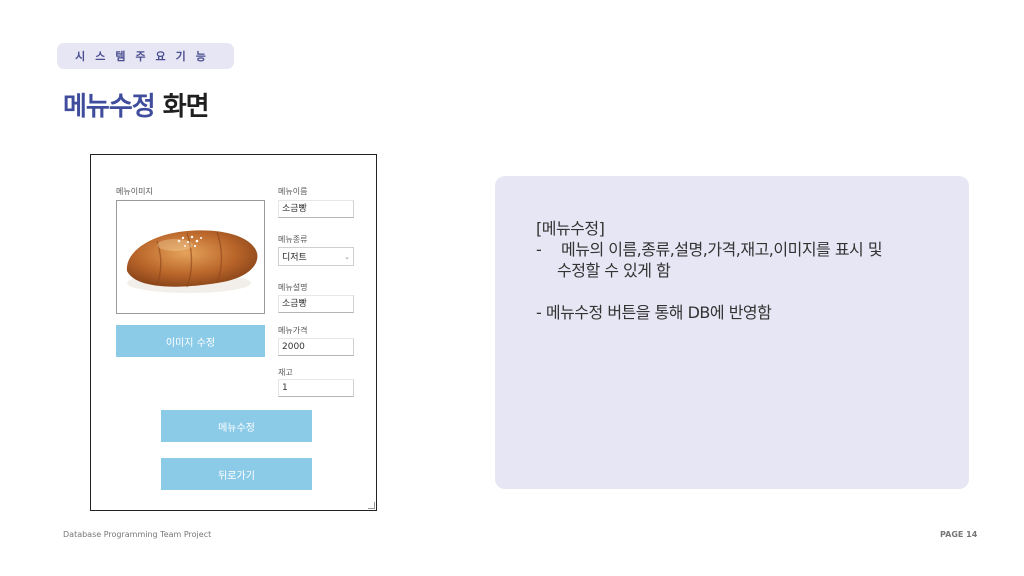 The image size is (1024, 576). Describe the element at coordinates (236, 474) in the screenshot. I see `back-button: 뒤로가기` at that location.